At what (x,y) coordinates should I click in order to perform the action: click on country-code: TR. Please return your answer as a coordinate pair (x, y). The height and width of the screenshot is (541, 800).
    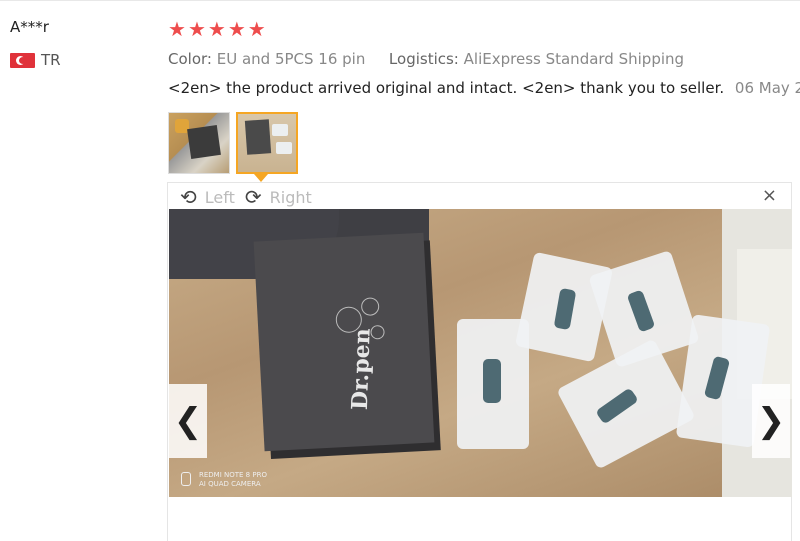
    Looking at the image, I should click on (51, 60).